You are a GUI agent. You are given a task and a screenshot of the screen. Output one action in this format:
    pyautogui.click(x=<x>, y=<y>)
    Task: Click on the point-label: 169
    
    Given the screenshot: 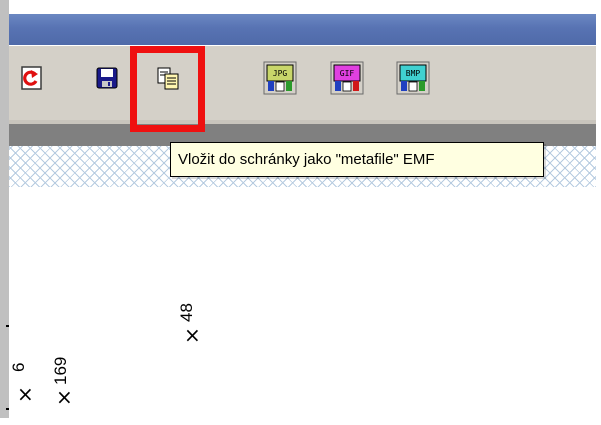 What is the action you would take?
    pyautogui.click(x=60, y=370)
    